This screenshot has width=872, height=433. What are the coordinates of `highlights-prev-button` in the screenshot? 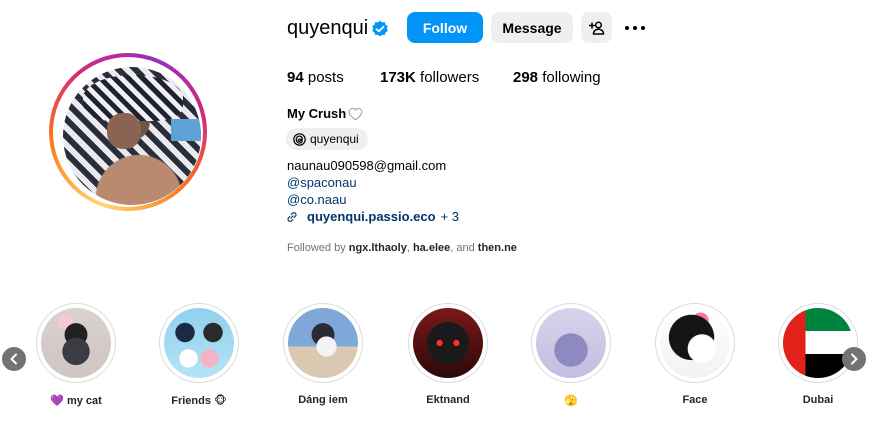 It's located at (14, 359).